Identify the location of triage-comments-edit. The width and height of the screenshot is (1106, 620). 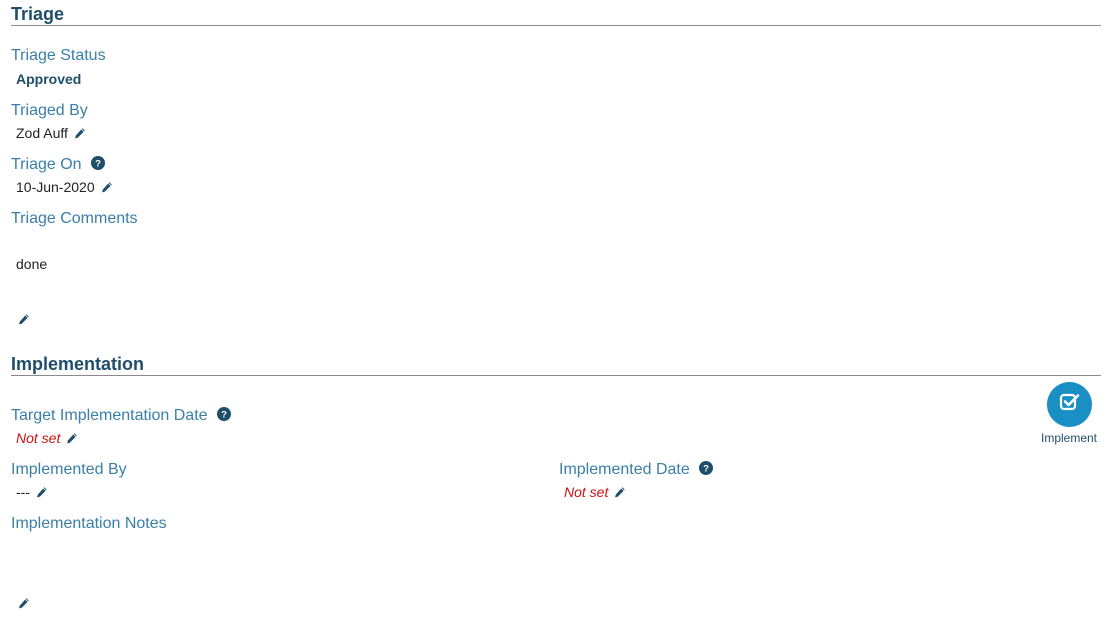
(21, 322).